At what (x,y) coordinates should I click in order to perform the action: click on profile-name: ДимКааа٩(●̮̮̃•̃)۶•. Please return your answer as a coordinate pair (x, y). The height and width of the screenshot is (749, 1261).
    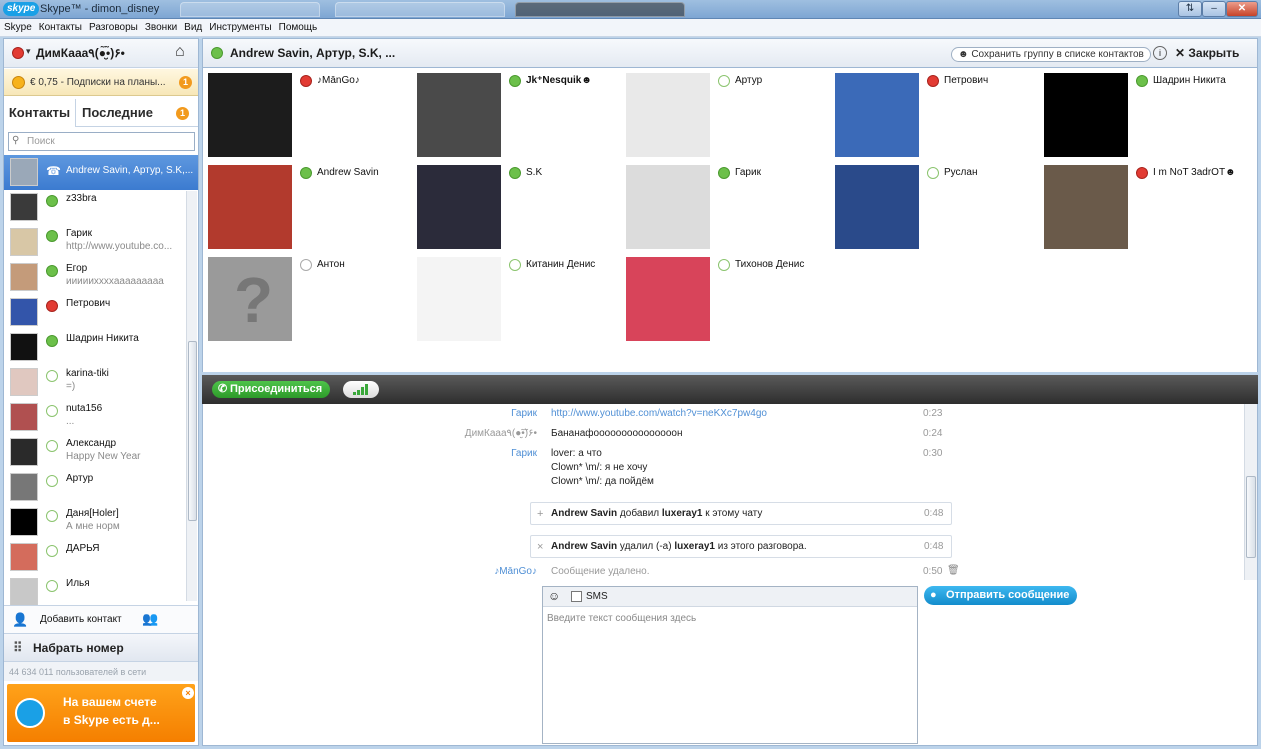
    Looking at the image, I should click on (80, 53).